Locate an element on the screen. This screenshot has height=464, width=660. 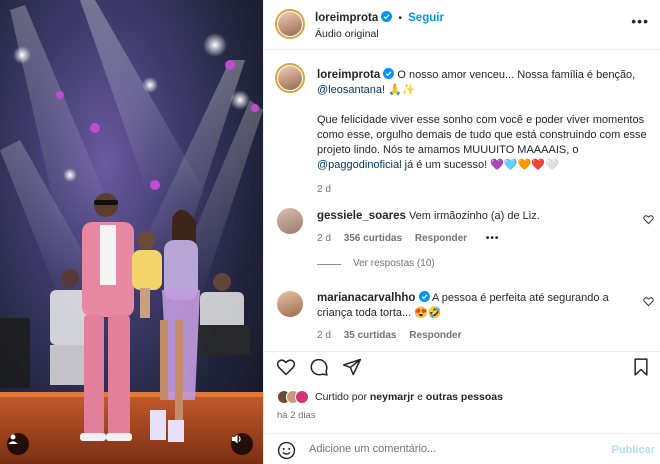
author-avatar is located at coordinates (290, 24).